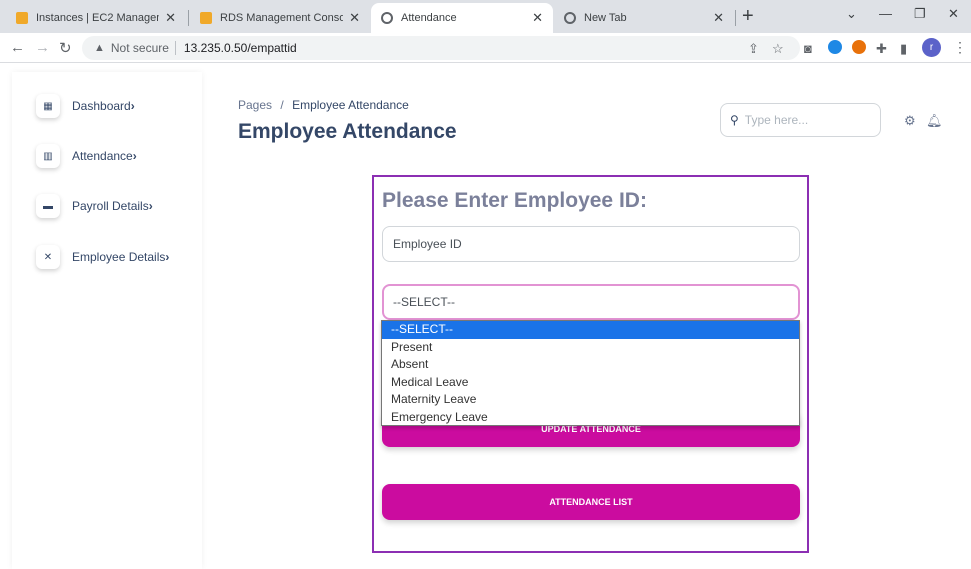  I want to click on bell-icon: 🔔︎, so click(934, 121).